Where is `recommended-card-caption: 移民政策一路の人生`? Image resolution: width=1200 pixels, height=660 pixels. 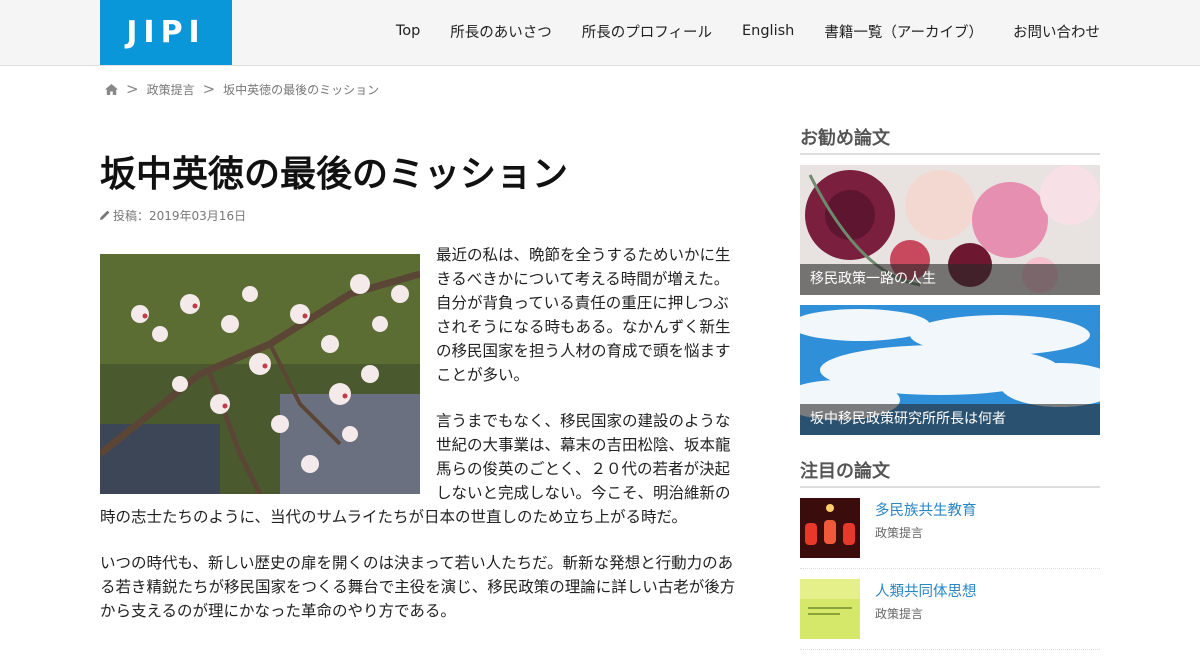 recommended-card-caption: 移民政策一路の人生 is located at coordinates (950, 279).